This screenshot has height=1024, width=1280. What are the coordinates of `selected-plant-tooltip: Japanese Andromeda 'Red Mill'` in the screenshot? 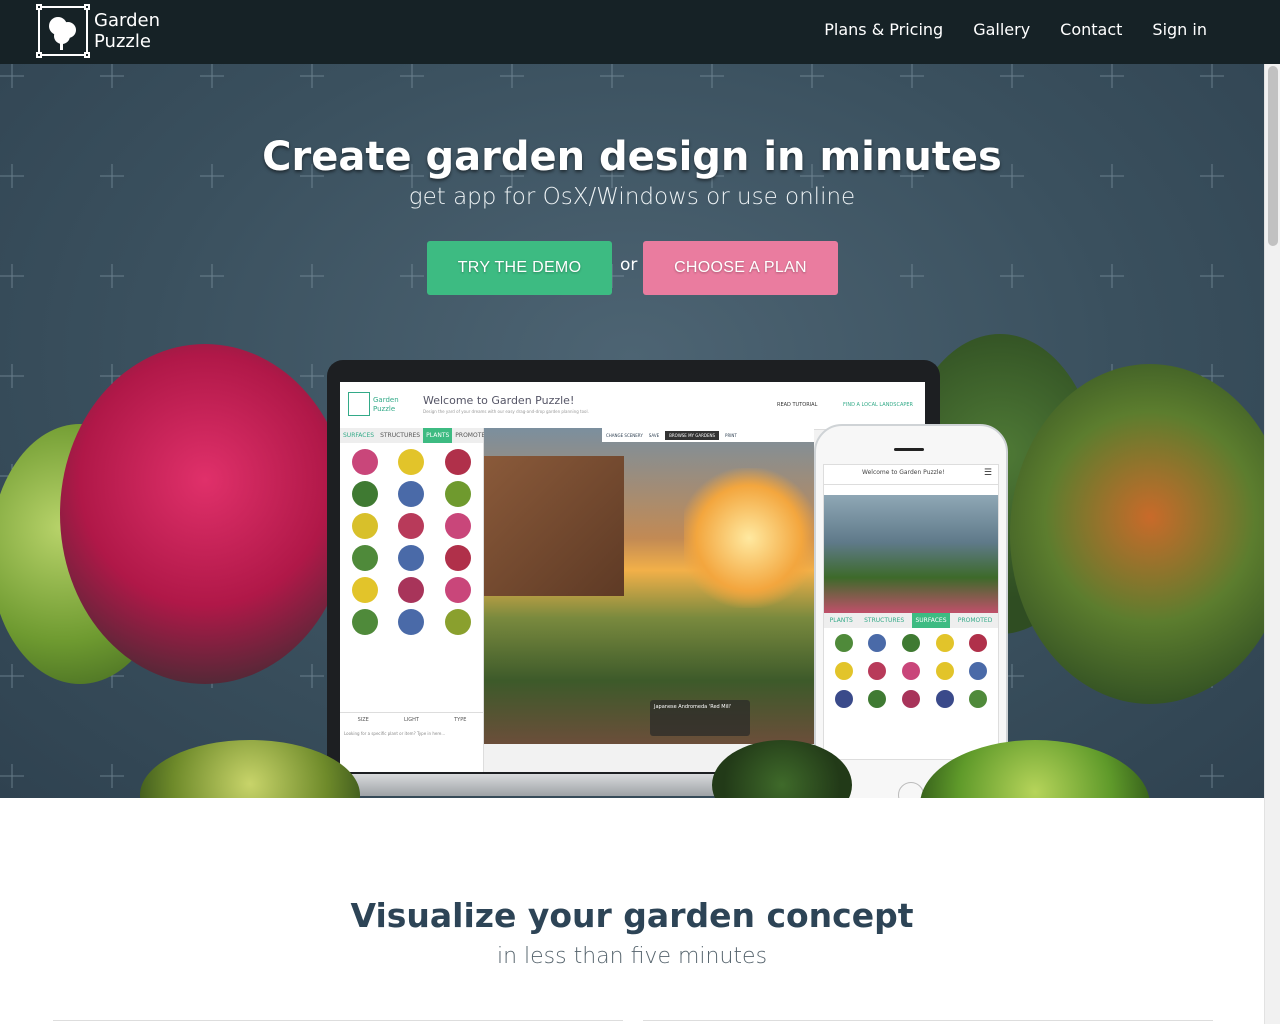 It's located at (700, 718).